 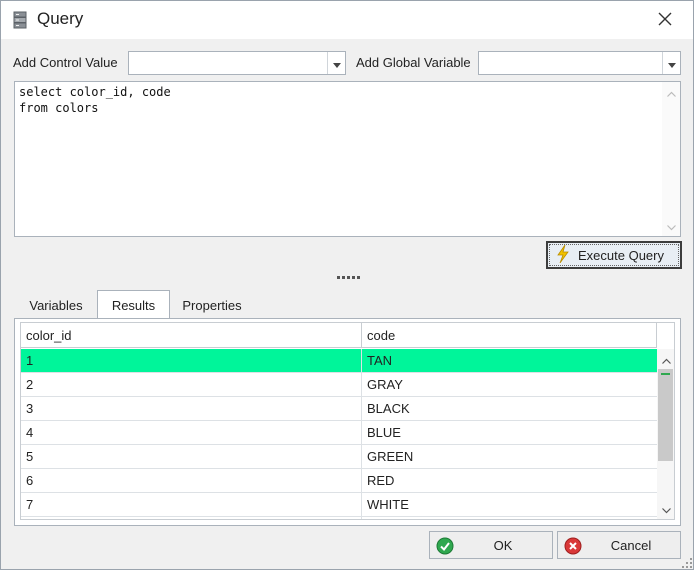 I want to click on table-row: 3 BLACK, so click(x=339, y=409).